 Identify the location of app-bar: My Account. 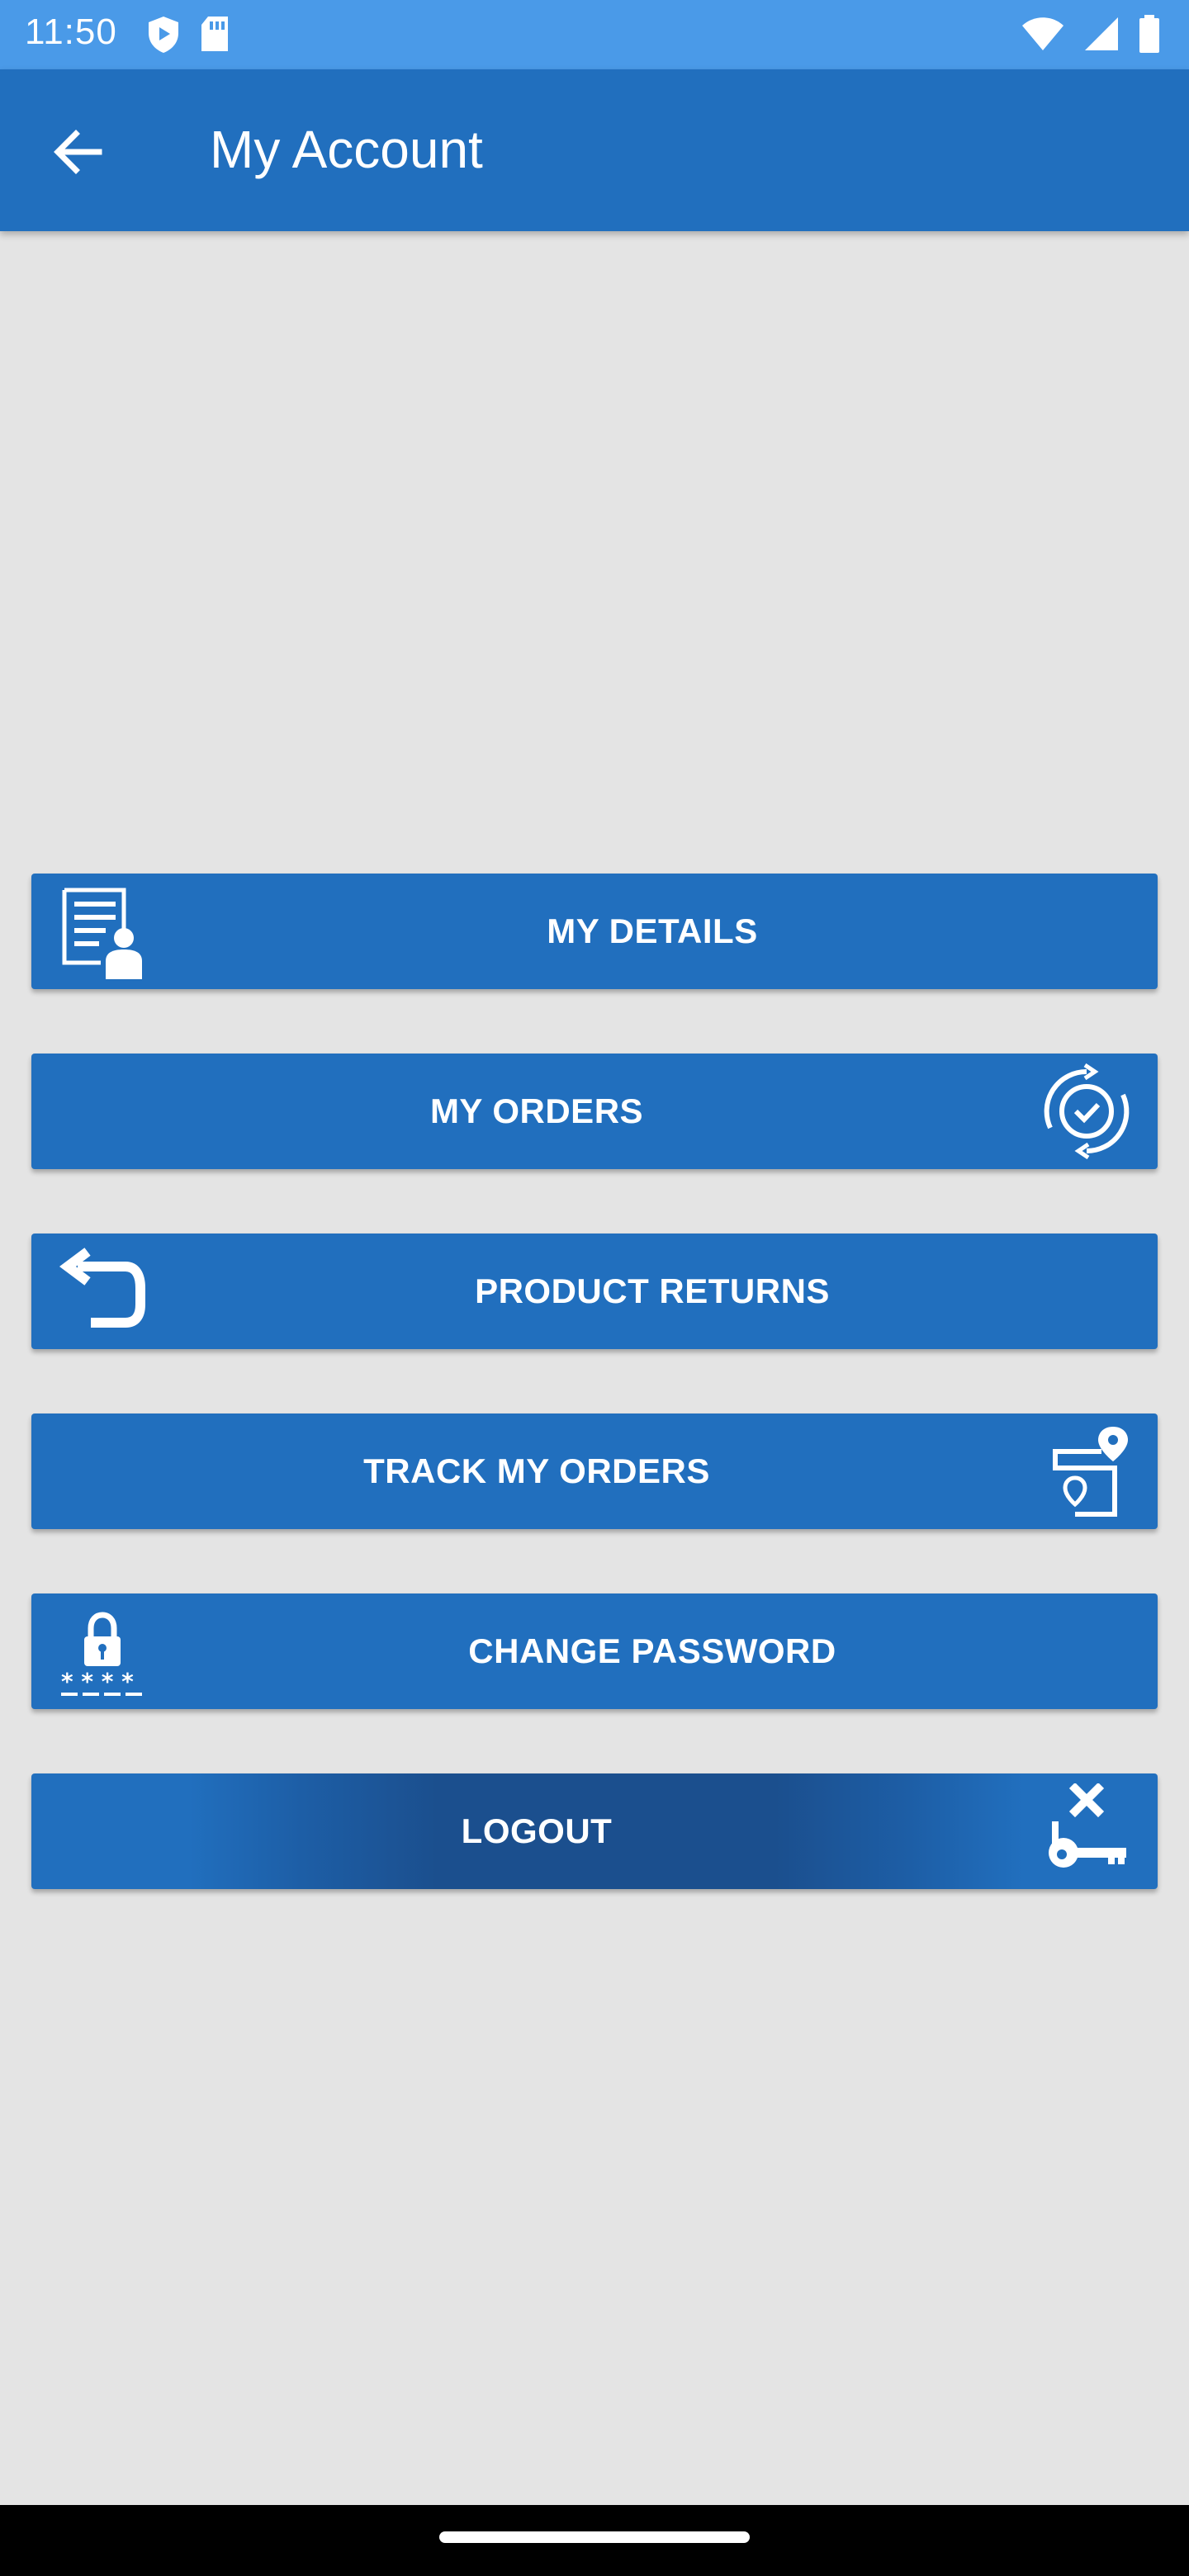
(594, 150).